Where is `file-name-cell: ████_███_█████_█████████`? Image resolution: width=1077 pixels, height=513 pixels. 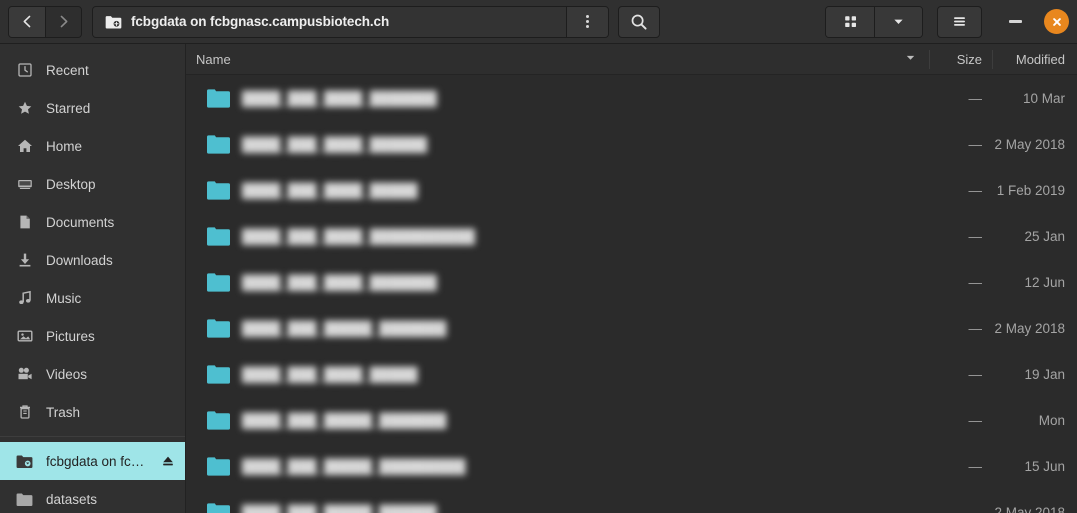 file-name-cell: ████_███_█████_█████████ is located at coordinates (557, 466).